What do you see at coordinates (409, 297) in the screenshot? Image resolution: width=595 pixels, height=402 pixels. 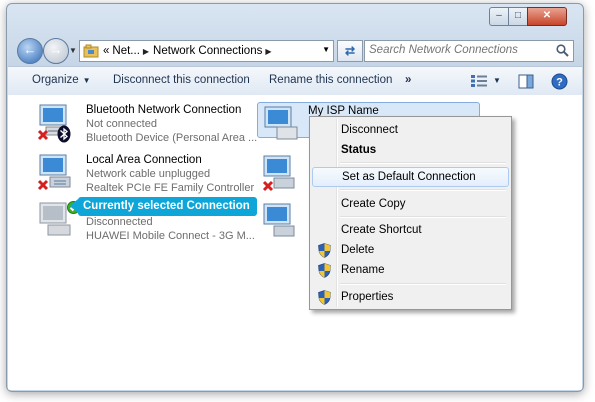 I see `menu-item-properties: Properties` at bounding box center [409, 297].